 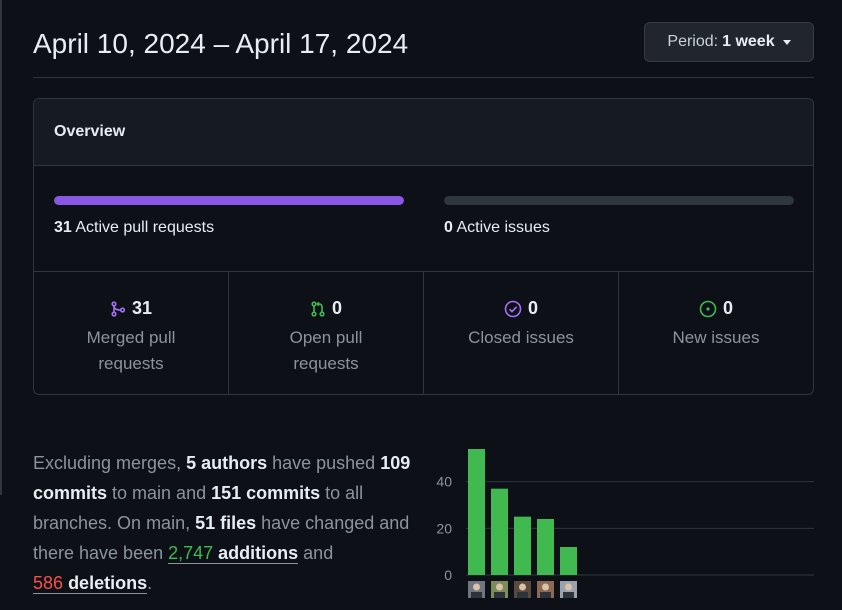 What do you see at coordinates (150, 583) in the screenshot?
I see `summary-text-7: .` at bounding box center [150, 583].